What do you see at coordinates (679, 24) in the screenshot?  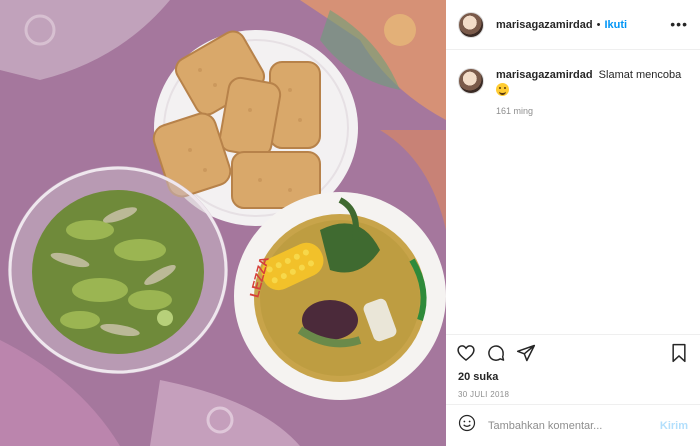 I see `more-options-button: •••` at bounding box center [679, 24].